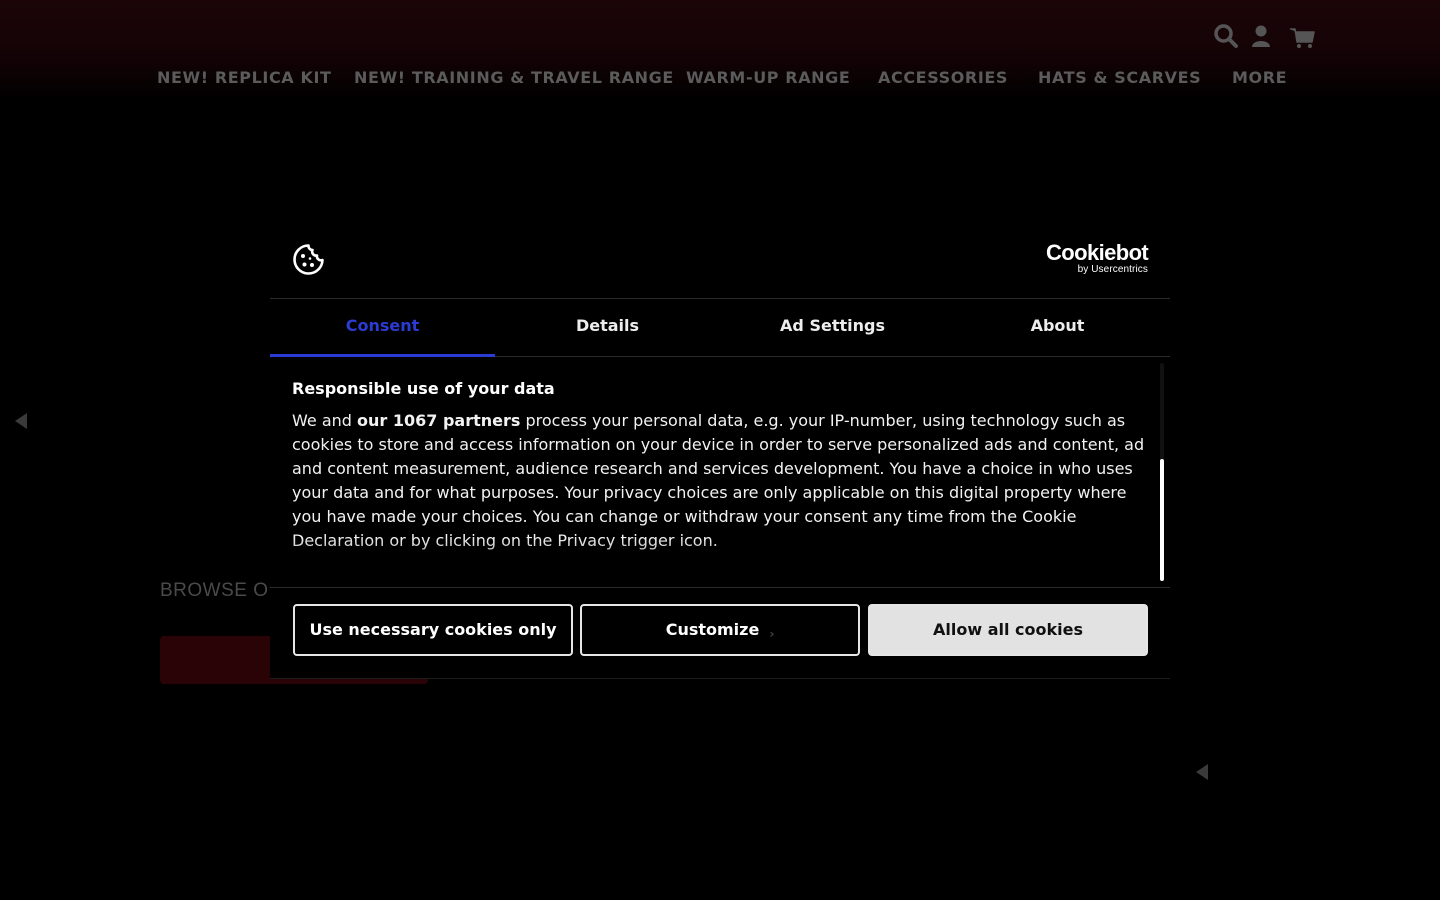  I want to click on nav-item-replica-kit: NEW! REPLICA KIT, so click(244, 77).